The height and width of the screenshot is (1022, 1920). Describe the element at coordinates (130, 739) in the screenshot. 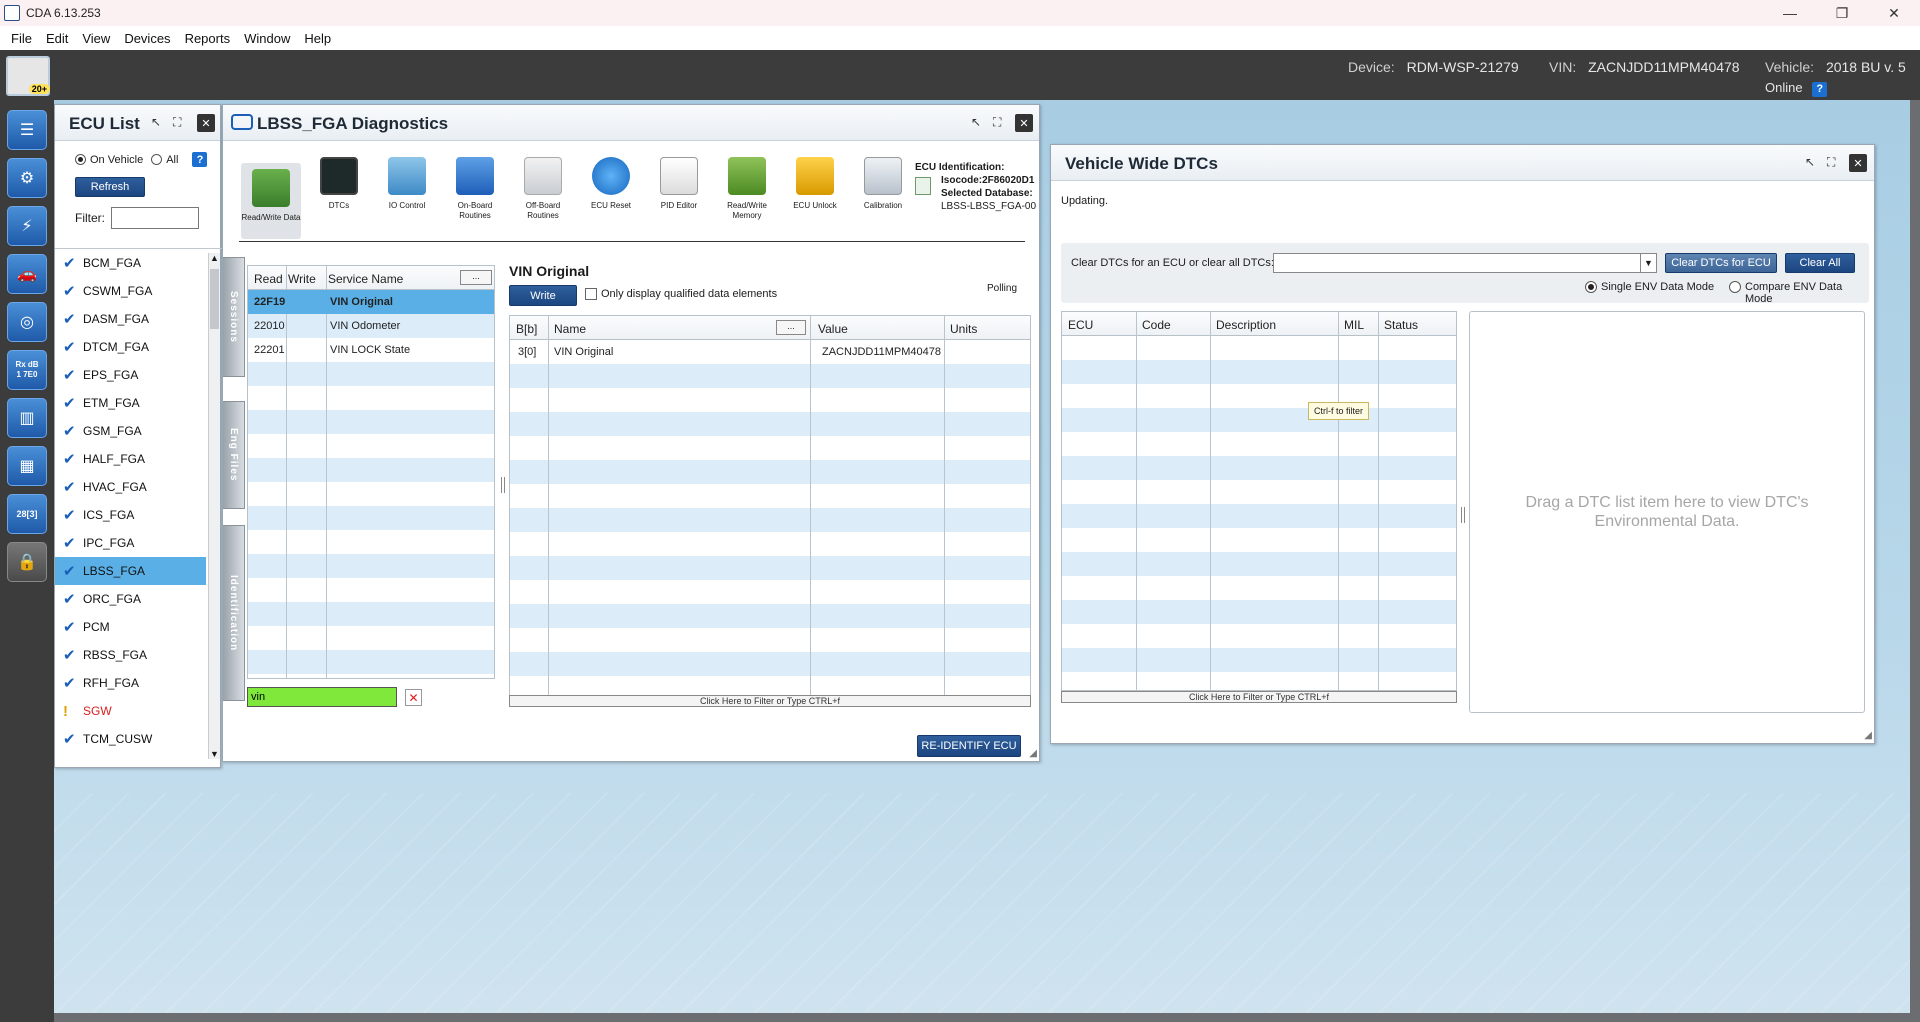

I see `list-item: ✔ TCM_CUSW` at that location.